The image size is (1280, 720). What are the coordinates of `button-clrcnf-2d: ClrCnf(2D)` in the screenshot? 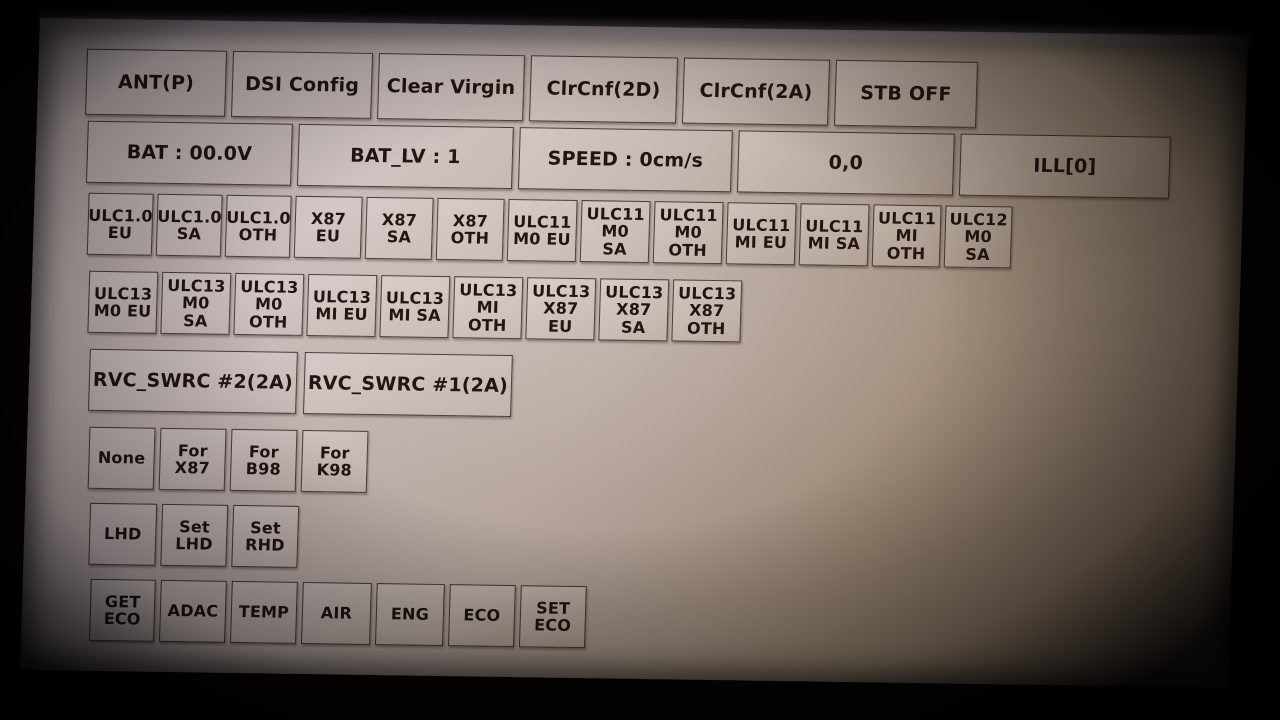 It's located at (604, 89).